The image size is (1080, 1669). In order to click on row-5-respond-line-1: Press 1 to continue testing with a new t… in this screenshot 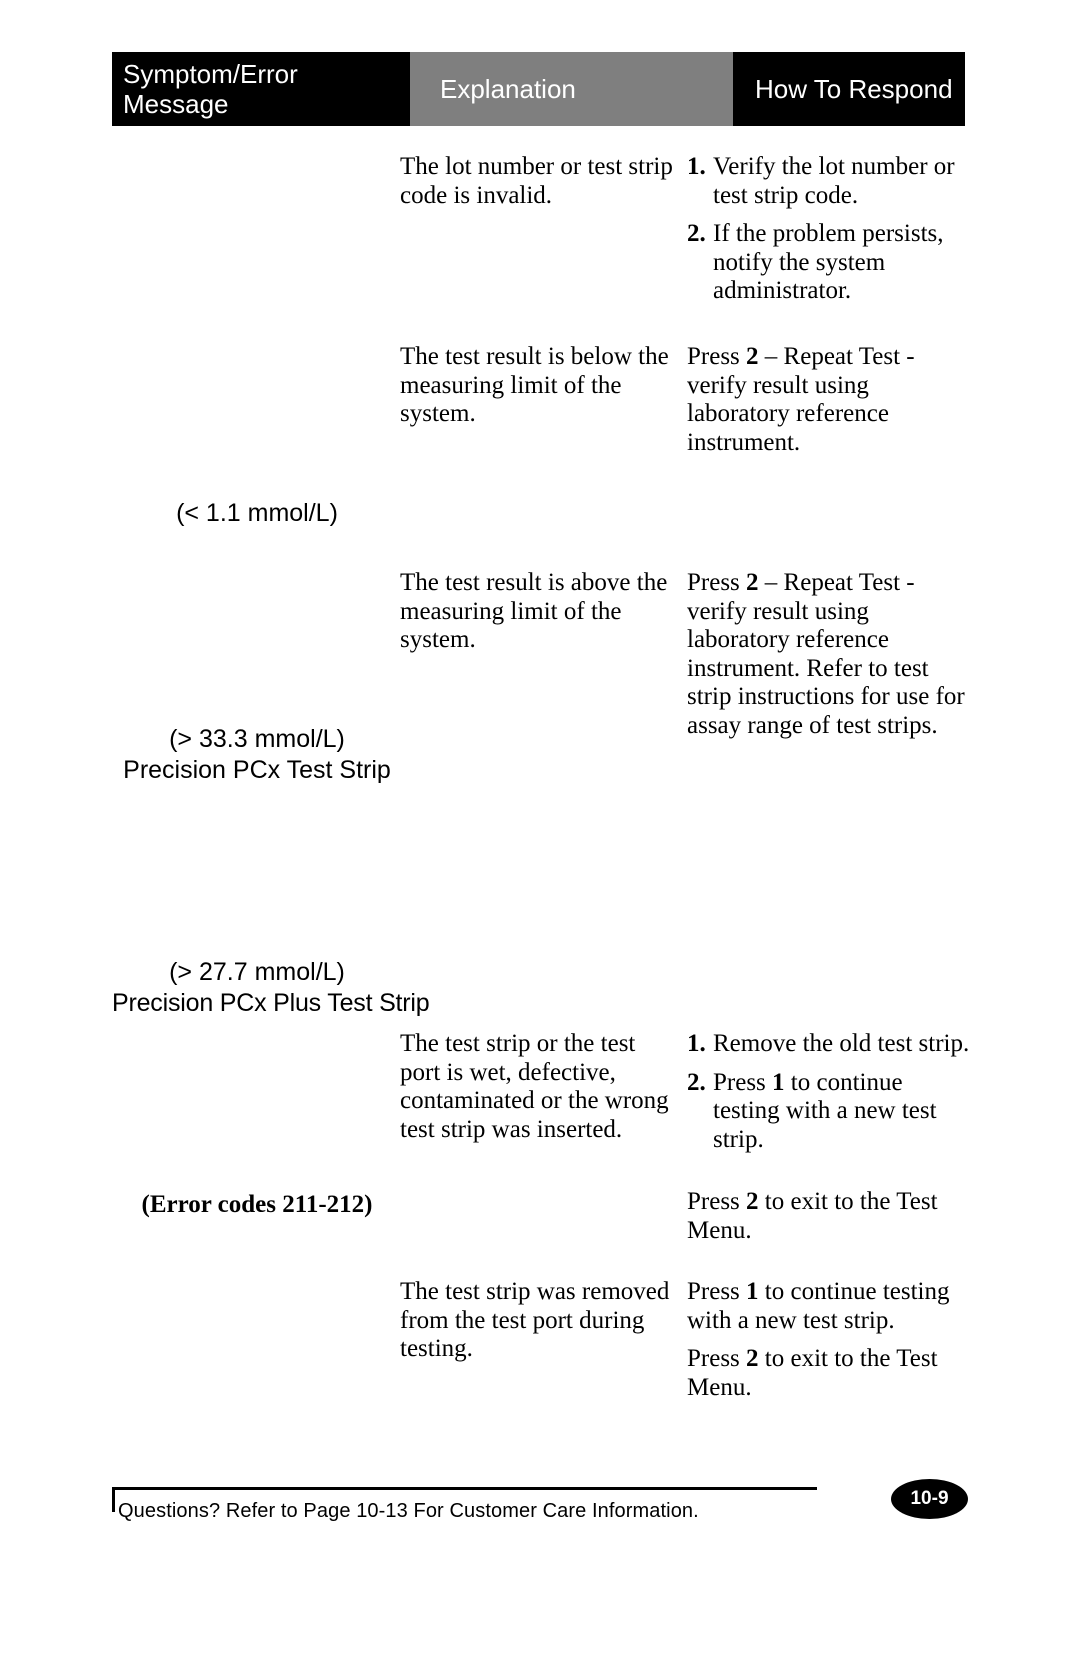, I will do `click(829, 1306)`.